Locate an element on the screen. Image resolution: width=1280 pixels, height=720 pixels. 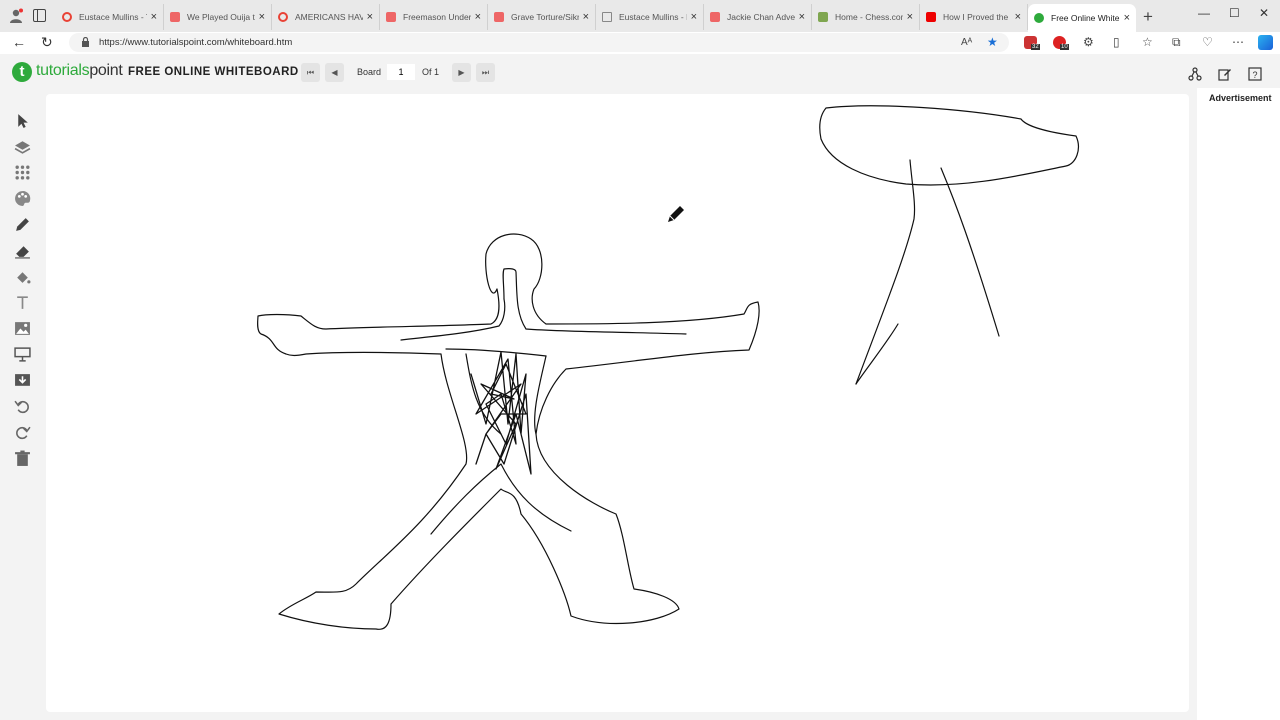
tab: Home - Chess.com × is located at coordinates (866, 17).